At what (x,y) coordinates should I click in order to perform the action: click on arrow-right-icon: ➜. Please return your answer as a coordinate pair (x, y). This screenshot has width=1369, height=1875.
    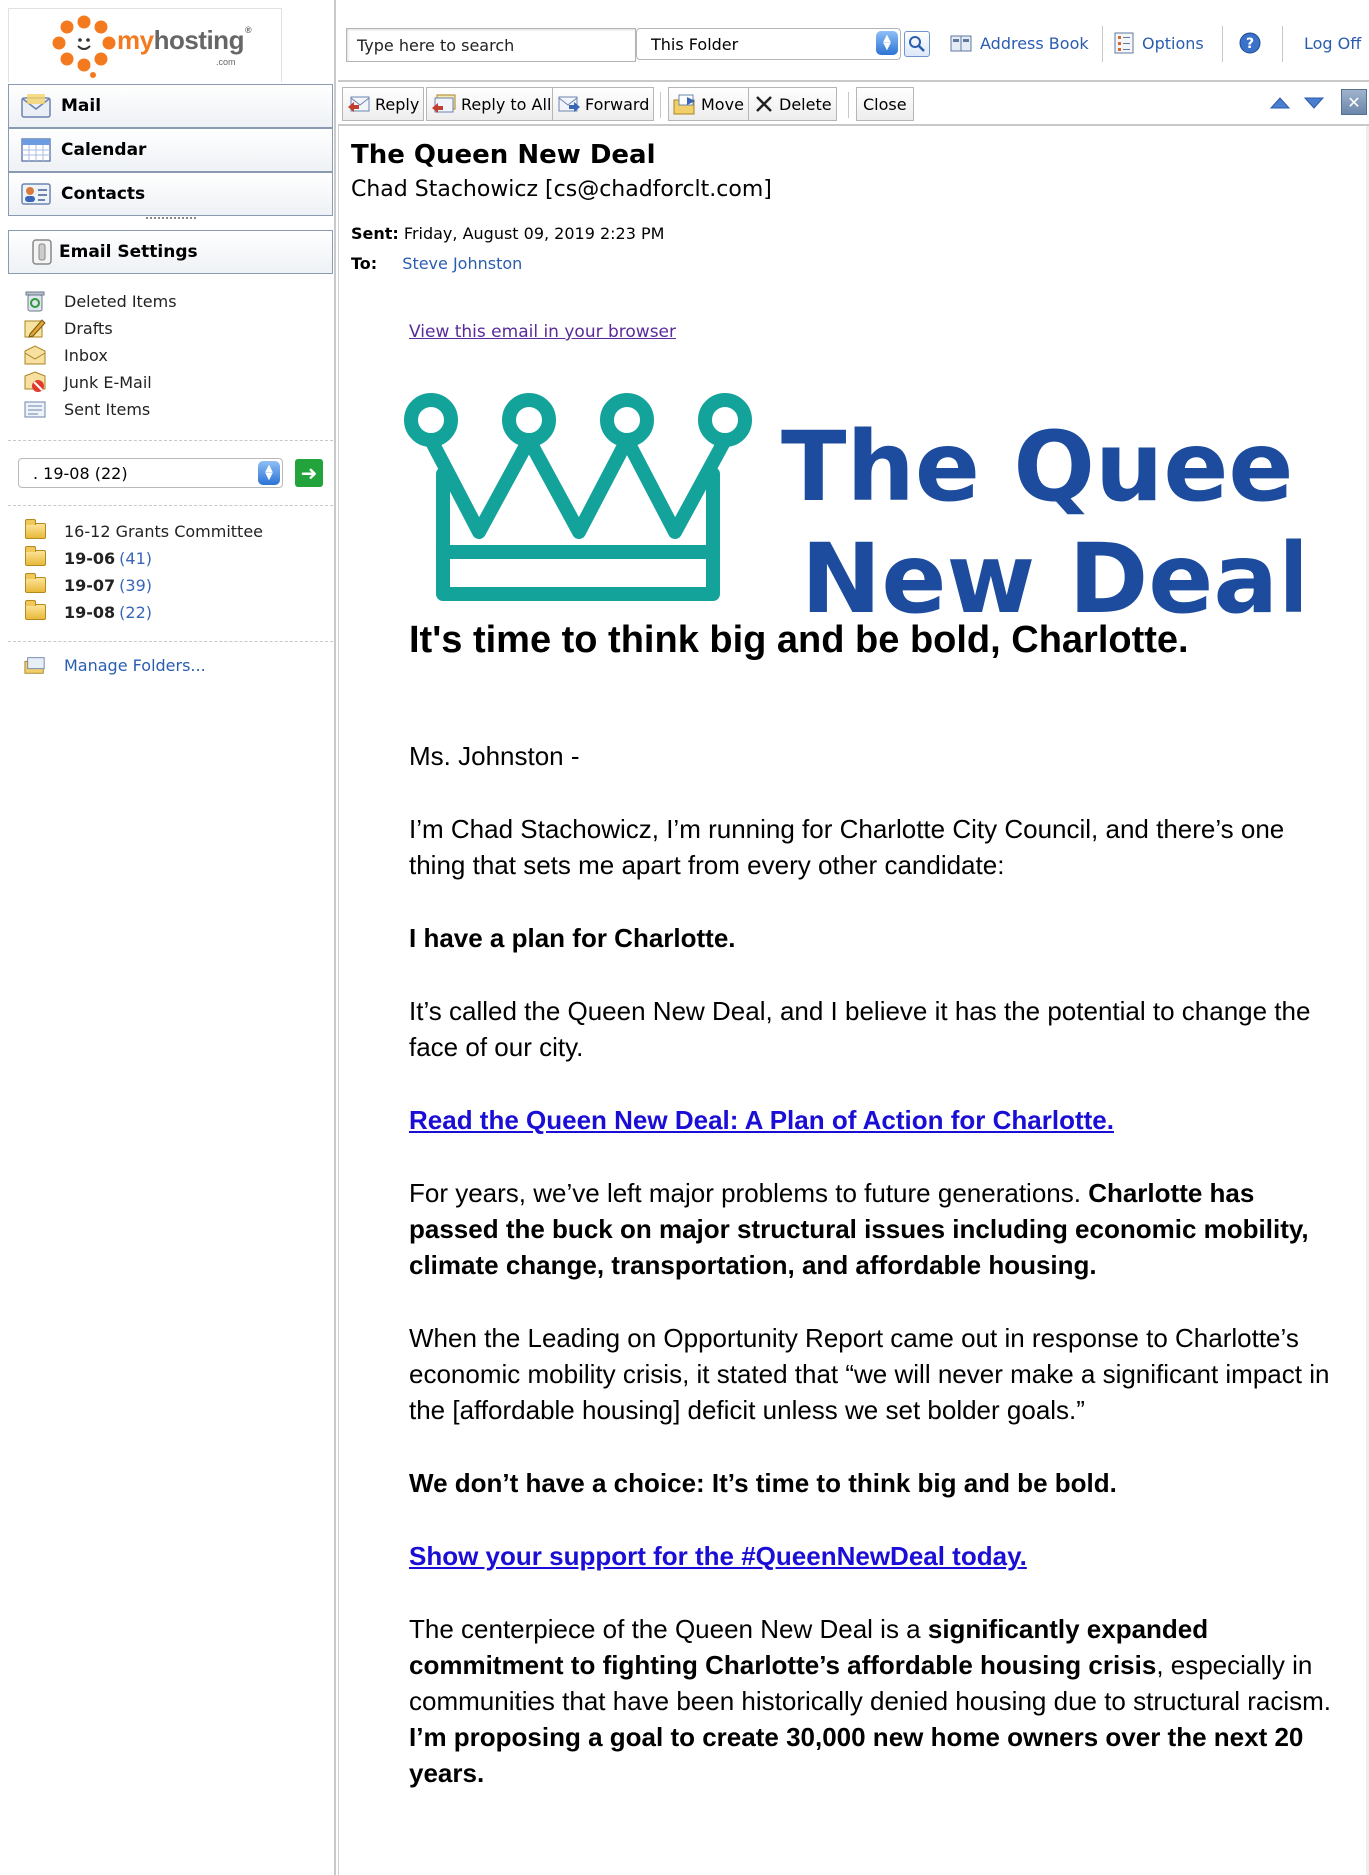
    Looking at the image, I should click on (309, 473).